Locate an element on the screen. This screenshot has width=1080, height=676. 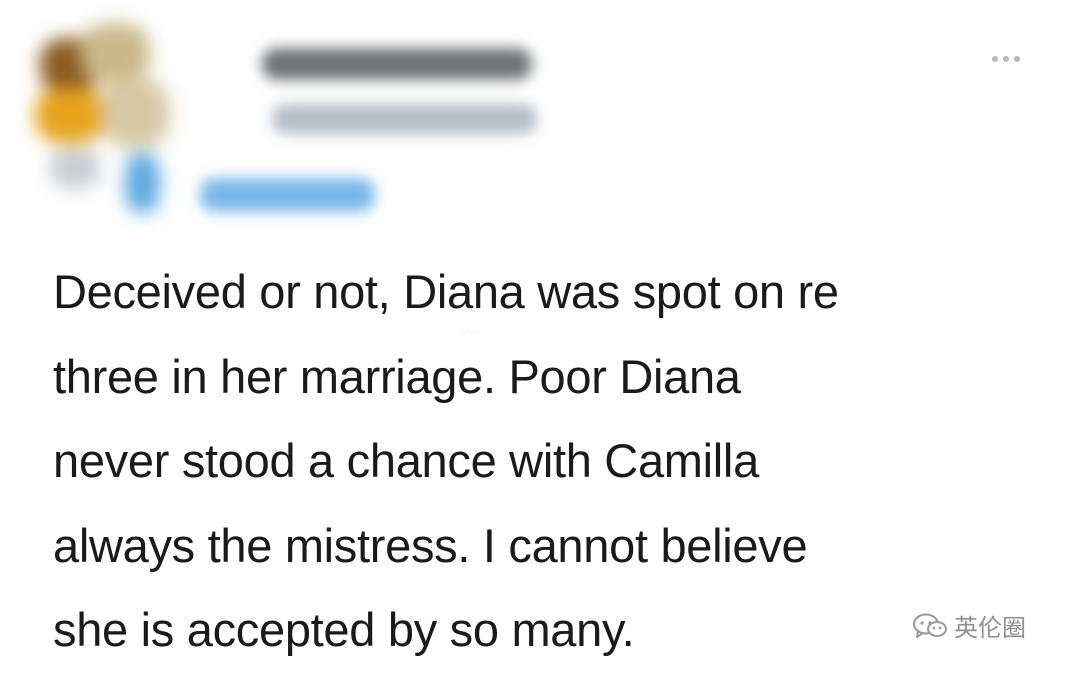
avatar is located at coordinates (110, 118).